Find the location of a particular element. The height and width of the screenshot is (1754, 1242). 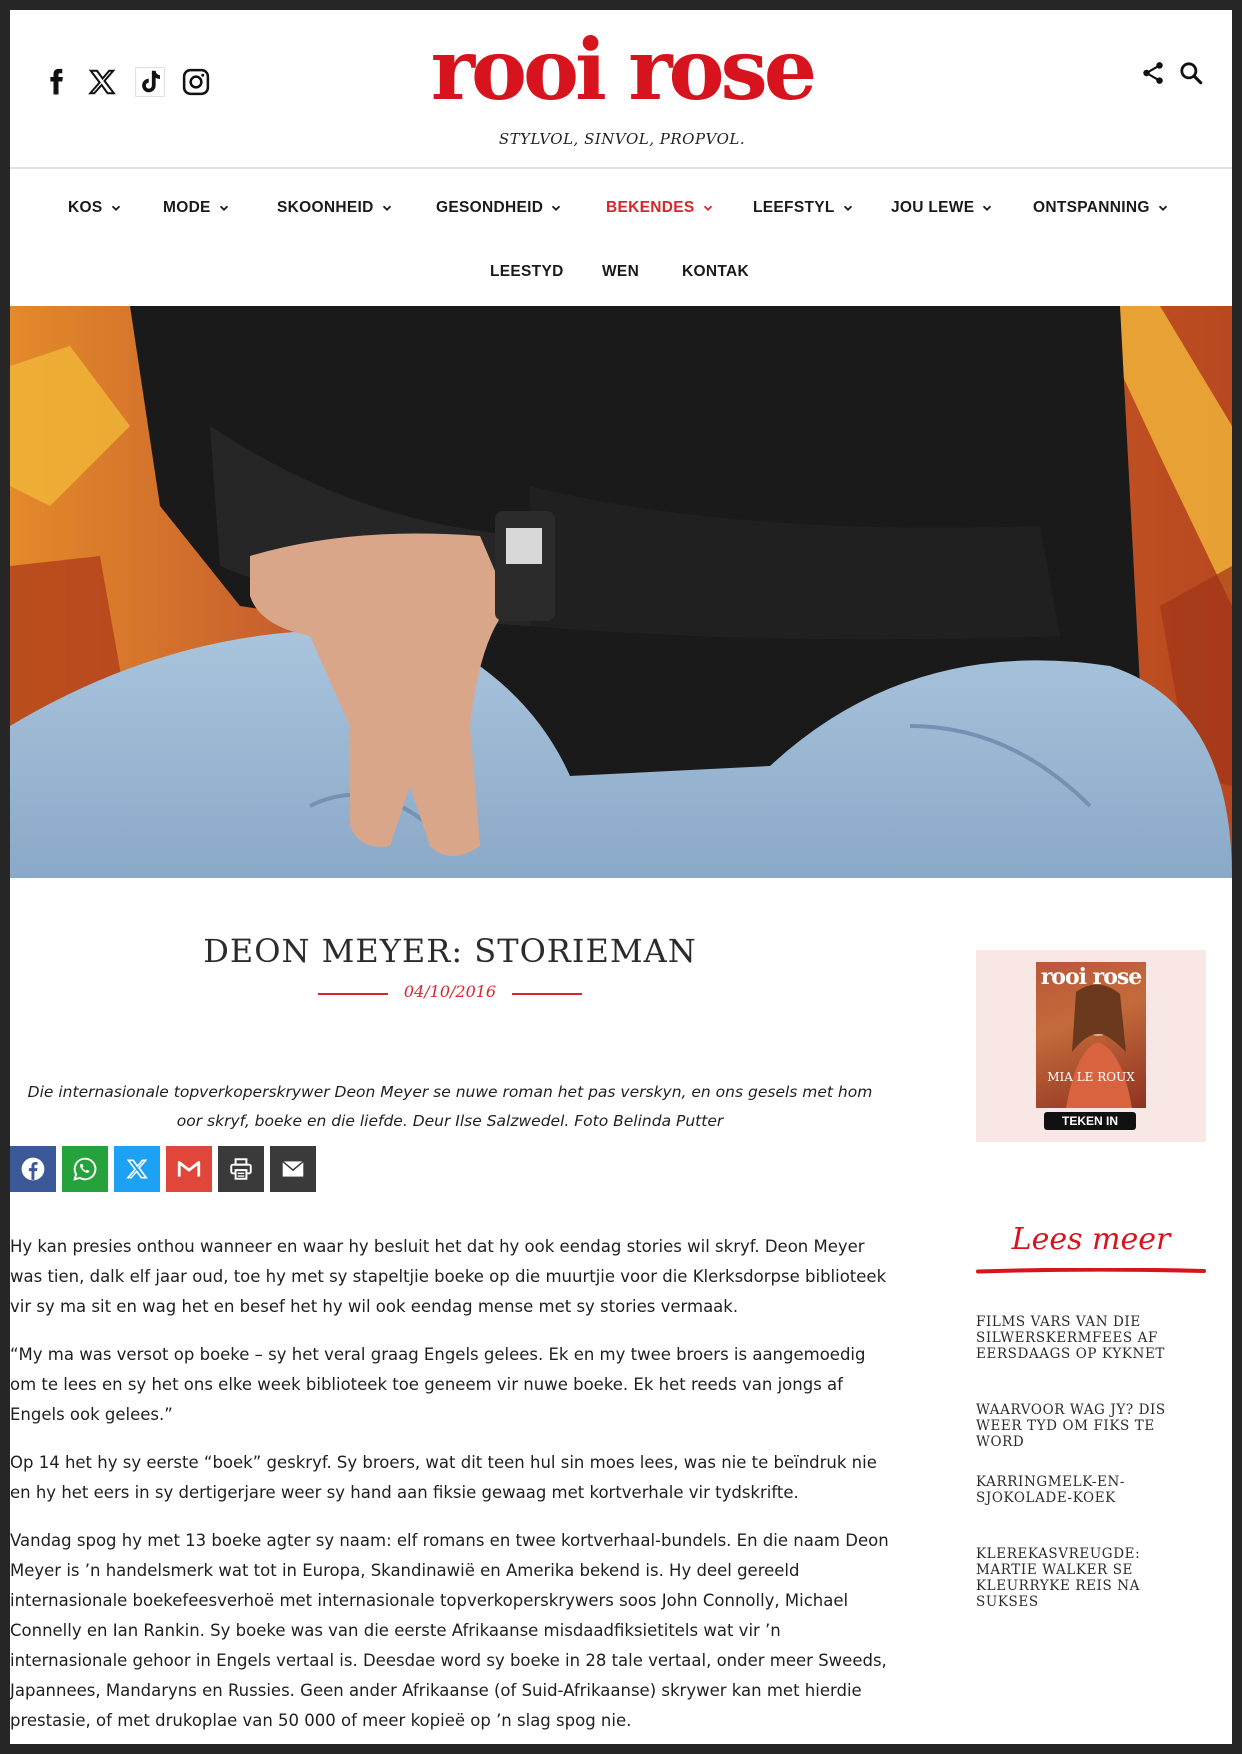

sidebar-link: KARRINGMELK-EN-SJOKOLADE-KOEK is located at coordinates (1091, 1490).